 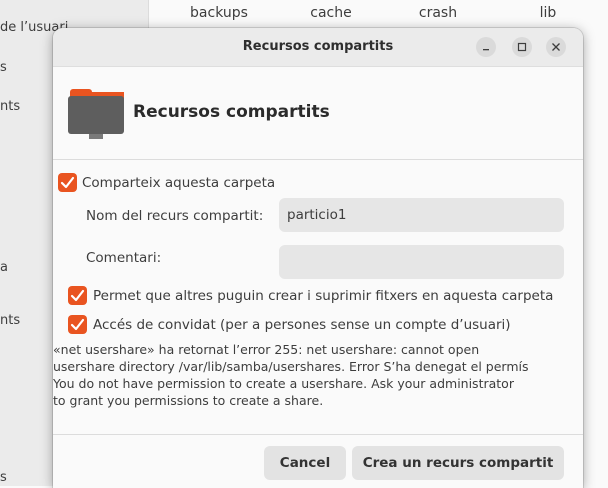 I want to click on close-icon, so click(x=556, y=47).